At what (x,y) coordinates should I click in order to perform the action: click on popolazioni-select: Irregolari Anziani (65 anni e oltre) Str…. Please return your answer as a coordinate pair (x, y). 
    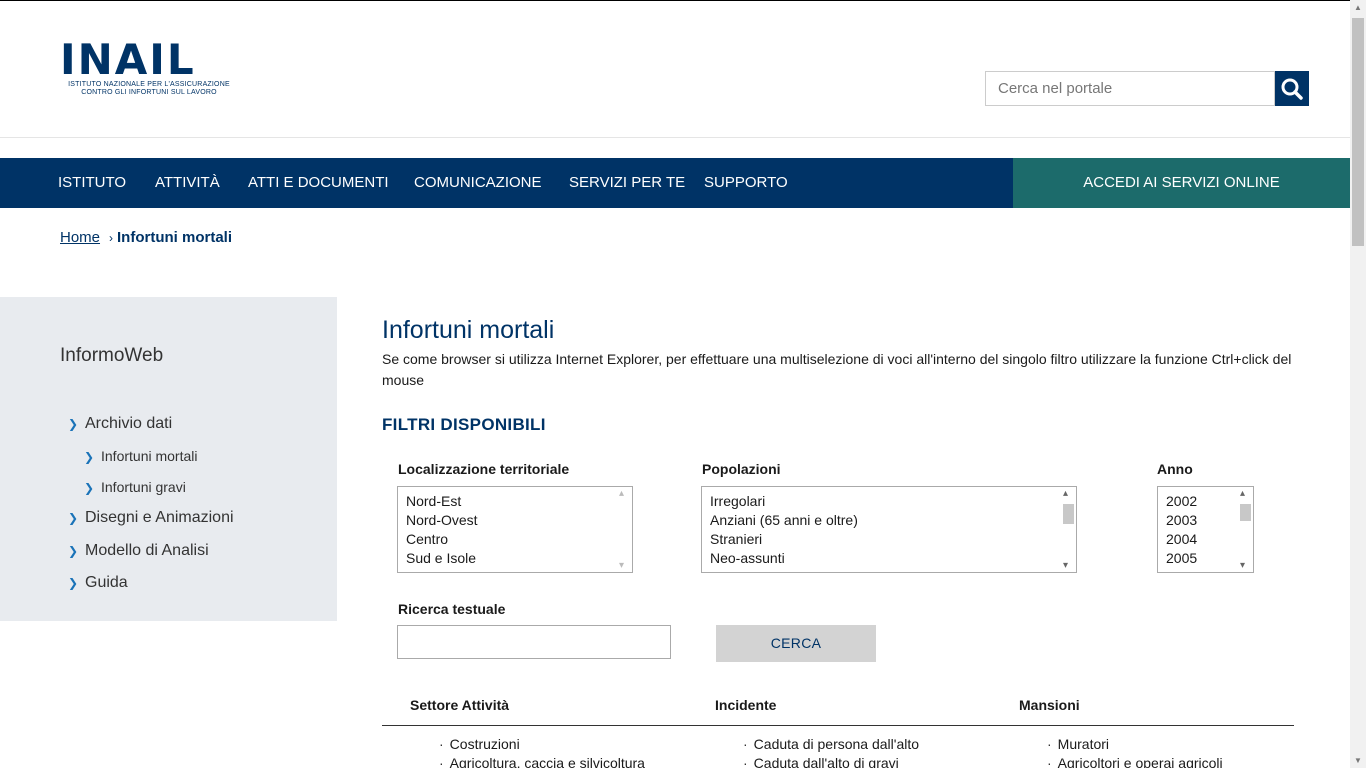
    Looking at the image, I should click on (889, 529).